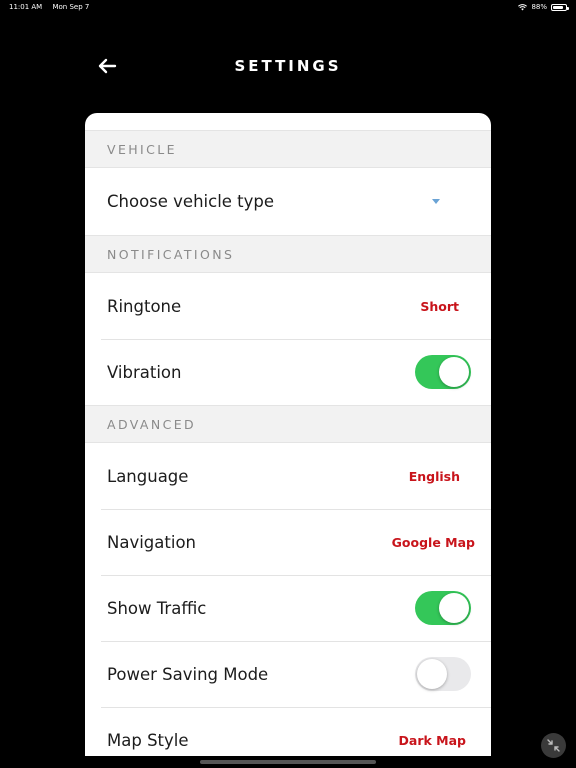 The image size is (576, 768). Describe the element at coordinates (157, 608) in the screenshot. I see `show-traffic-label: Show Traffic` at that location.